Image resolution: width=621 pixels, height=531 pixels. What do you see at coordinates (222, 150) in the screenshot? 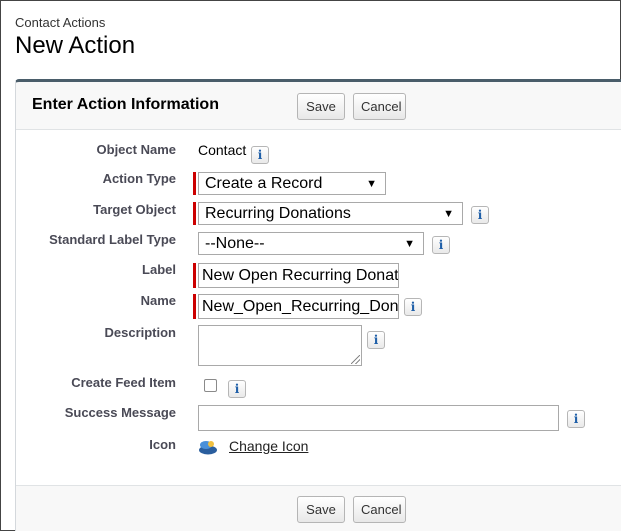
I see `object-name-value: Contact` at bounding box center [222, 150].